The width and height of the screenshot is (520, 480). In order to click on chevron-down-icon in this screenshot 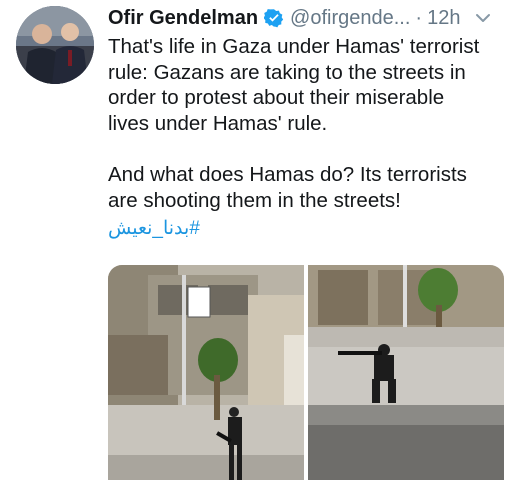, I will do `click(483, 18)`.